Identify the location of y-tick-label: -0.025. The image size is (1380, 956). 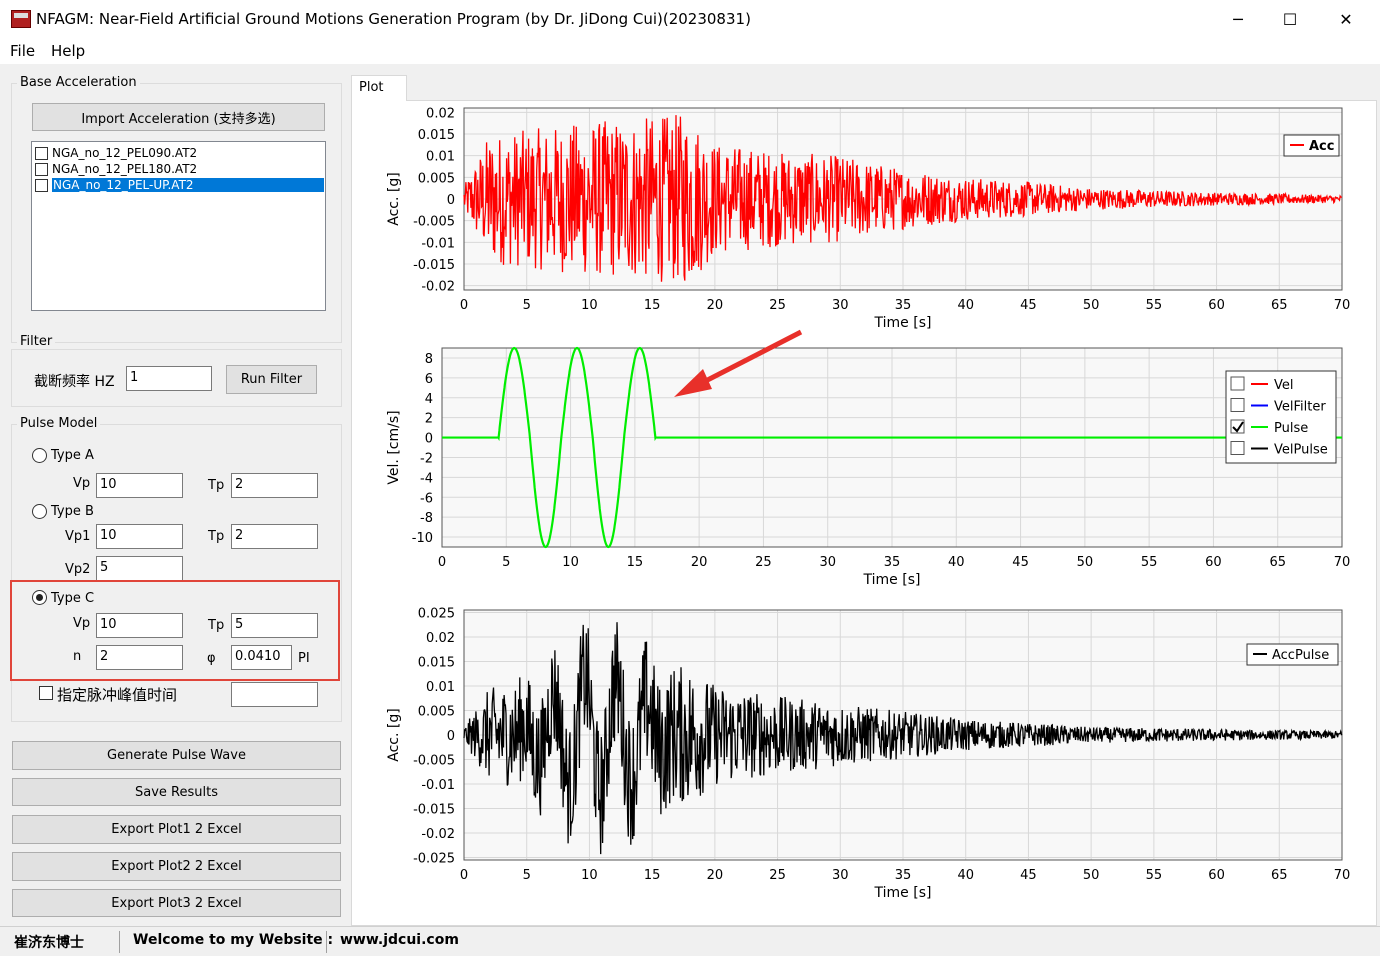
(434, 859).